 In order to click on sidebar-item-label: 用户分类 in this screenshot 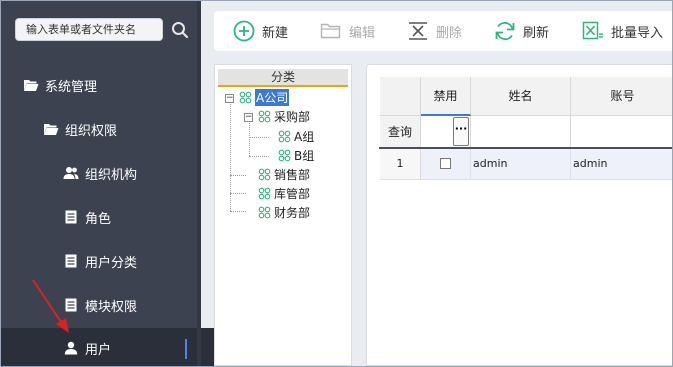, I will do `click(111, 263)`.